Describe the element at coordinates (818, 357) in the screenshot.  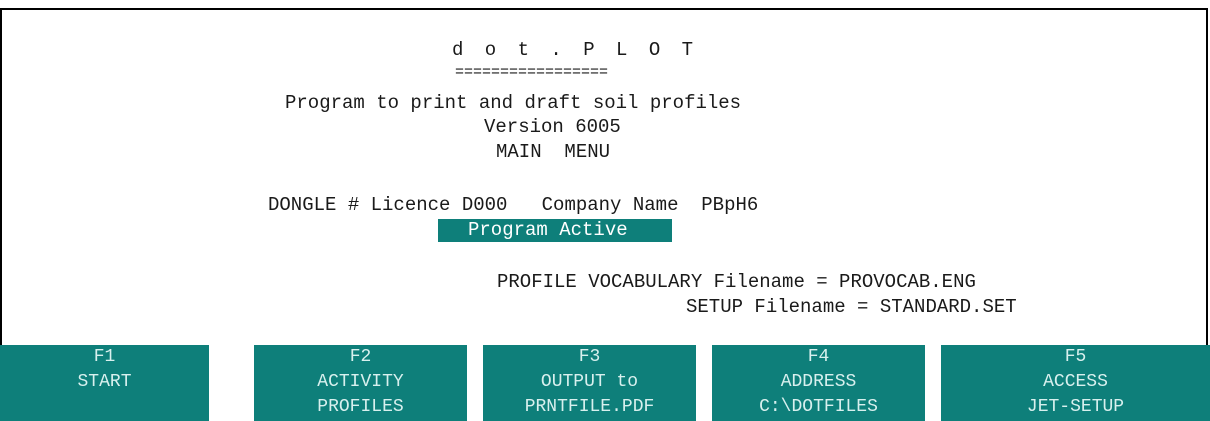
I see `f4-key-label: F4` at that location.